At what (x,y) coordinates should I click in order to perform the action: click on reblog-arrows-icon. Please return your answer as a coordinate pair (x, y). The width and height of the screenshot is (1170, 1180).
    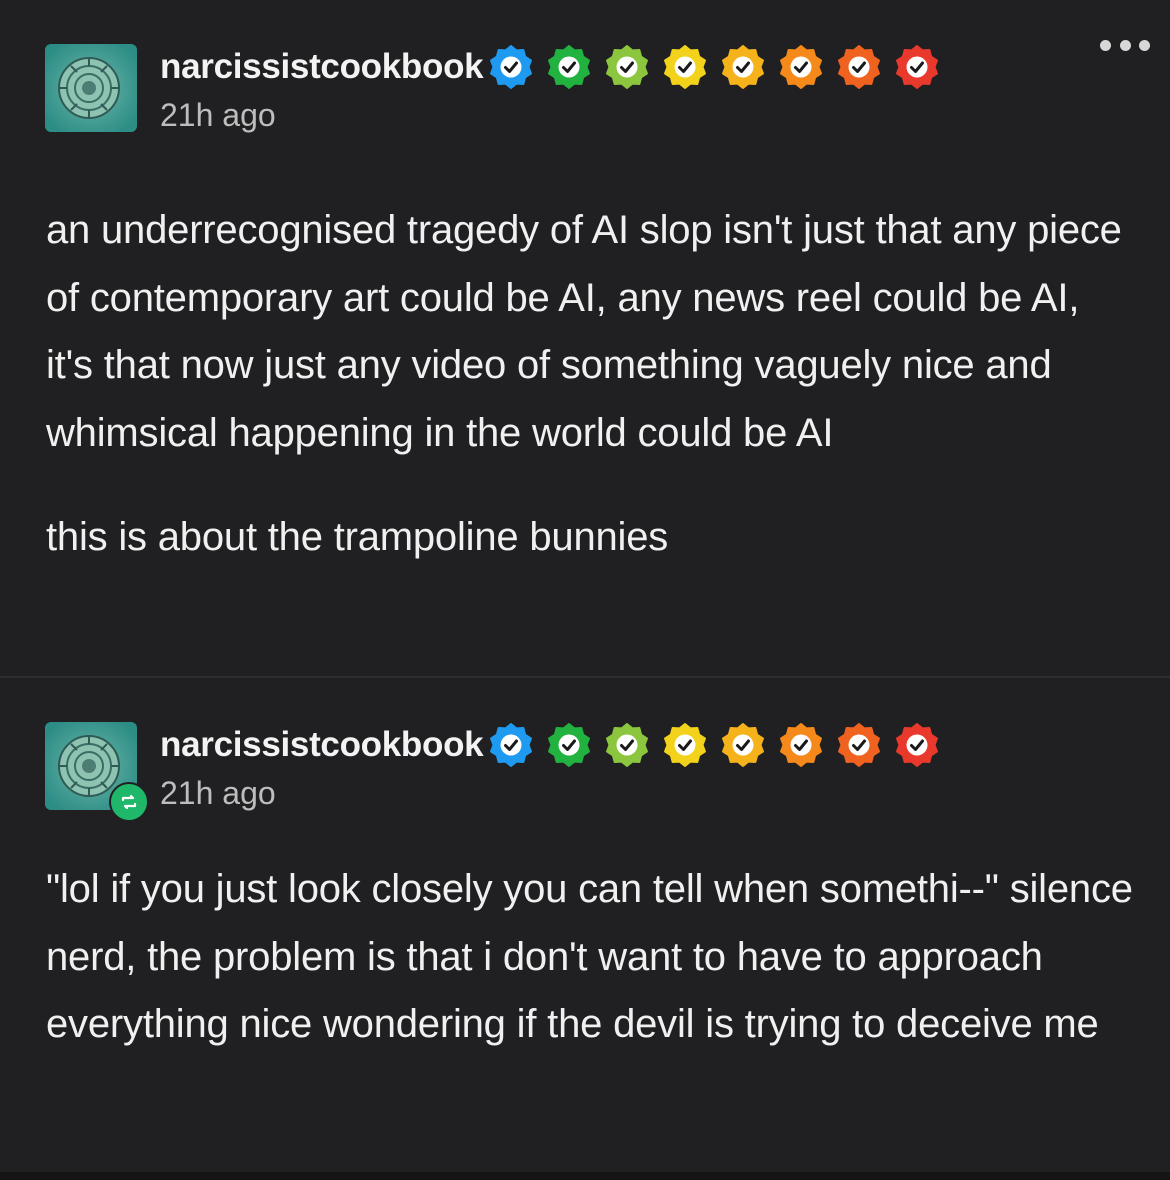
    Looking at the image, I should click on (129, 802).